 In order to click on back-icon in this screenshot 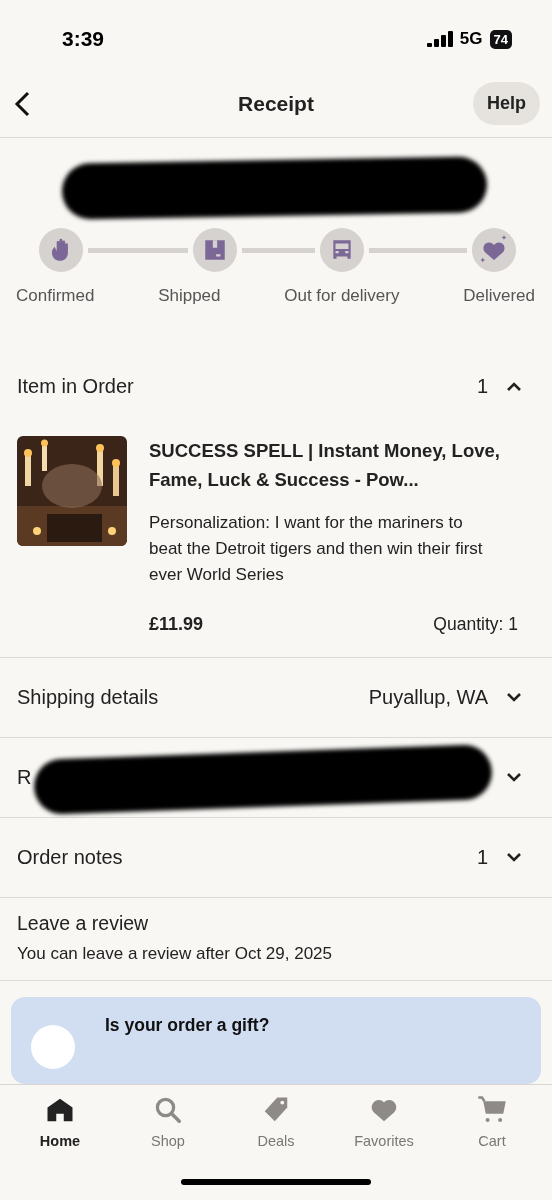, I will do `click(22, 103)`.